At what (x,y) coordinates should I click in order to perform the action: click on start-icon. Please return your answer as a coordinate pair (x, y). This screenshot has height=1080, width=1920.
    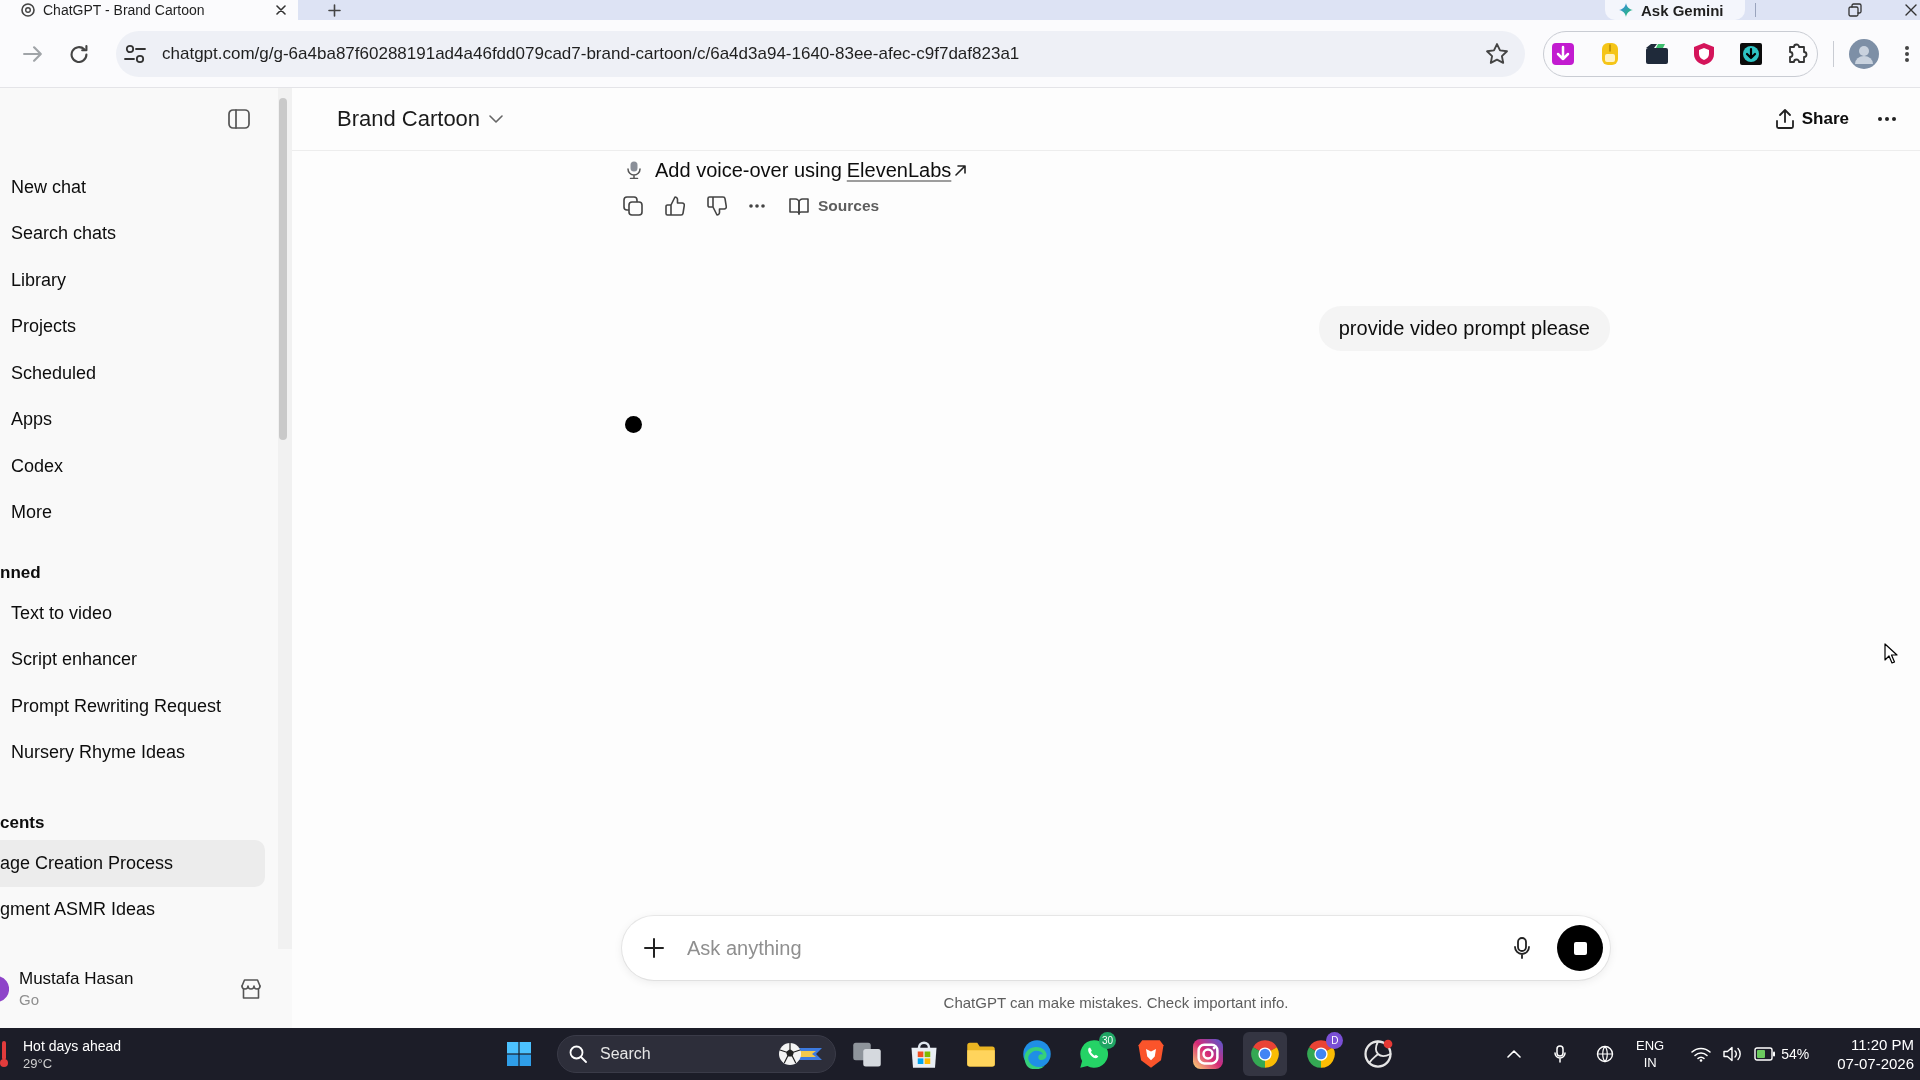
    Looking at the image, I should click on (519, 1054).